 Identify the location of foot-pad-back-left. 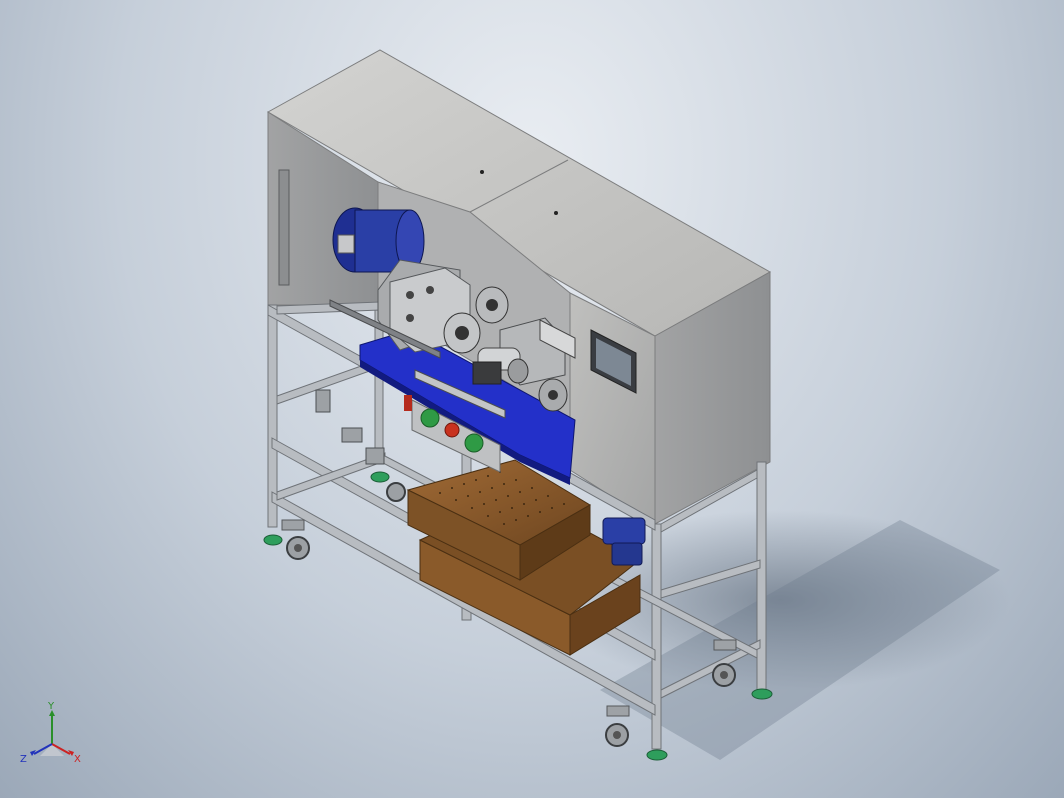
(380, 477).